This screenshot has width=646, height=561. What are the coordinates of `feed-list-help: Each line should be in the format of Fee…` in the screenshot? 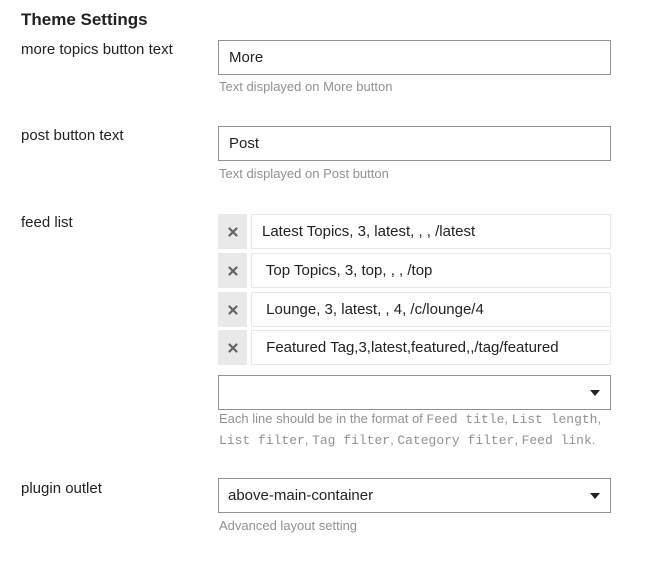 It's located at (419, 430).